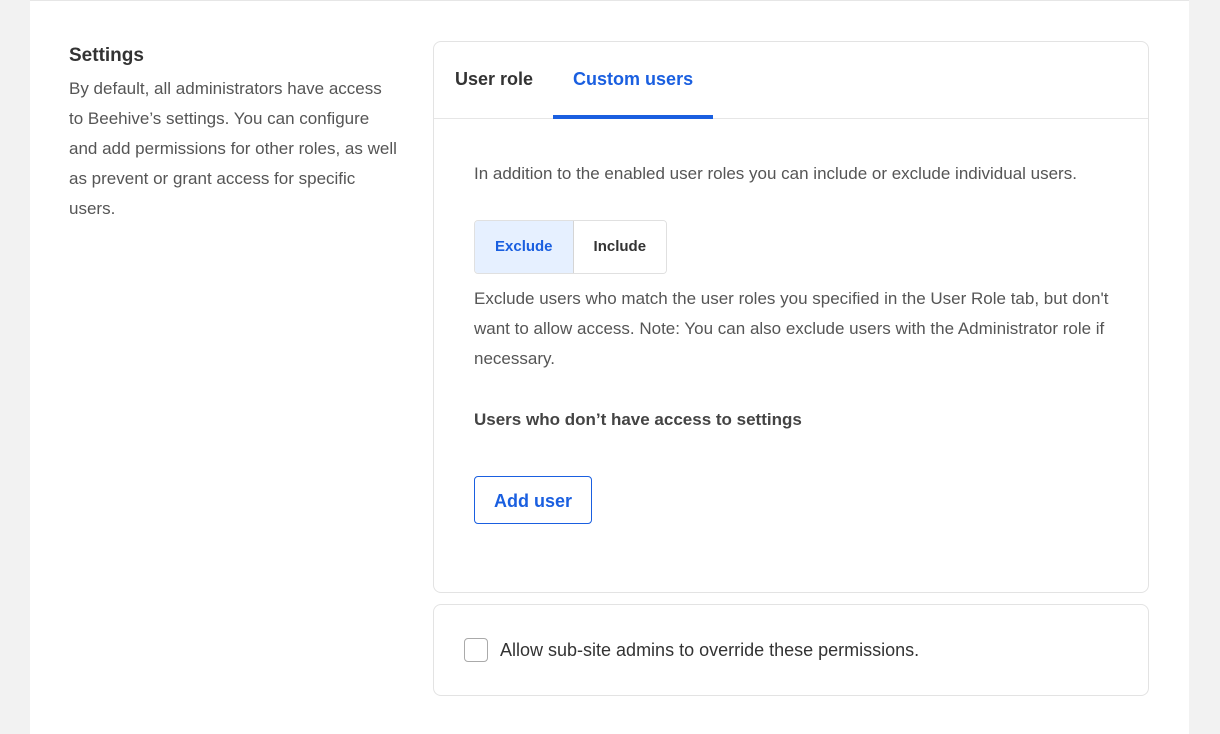 The width and height of the screenshot is (1220, 734). I want to click on tab-custom-users: Custom users, so click(633, 80).